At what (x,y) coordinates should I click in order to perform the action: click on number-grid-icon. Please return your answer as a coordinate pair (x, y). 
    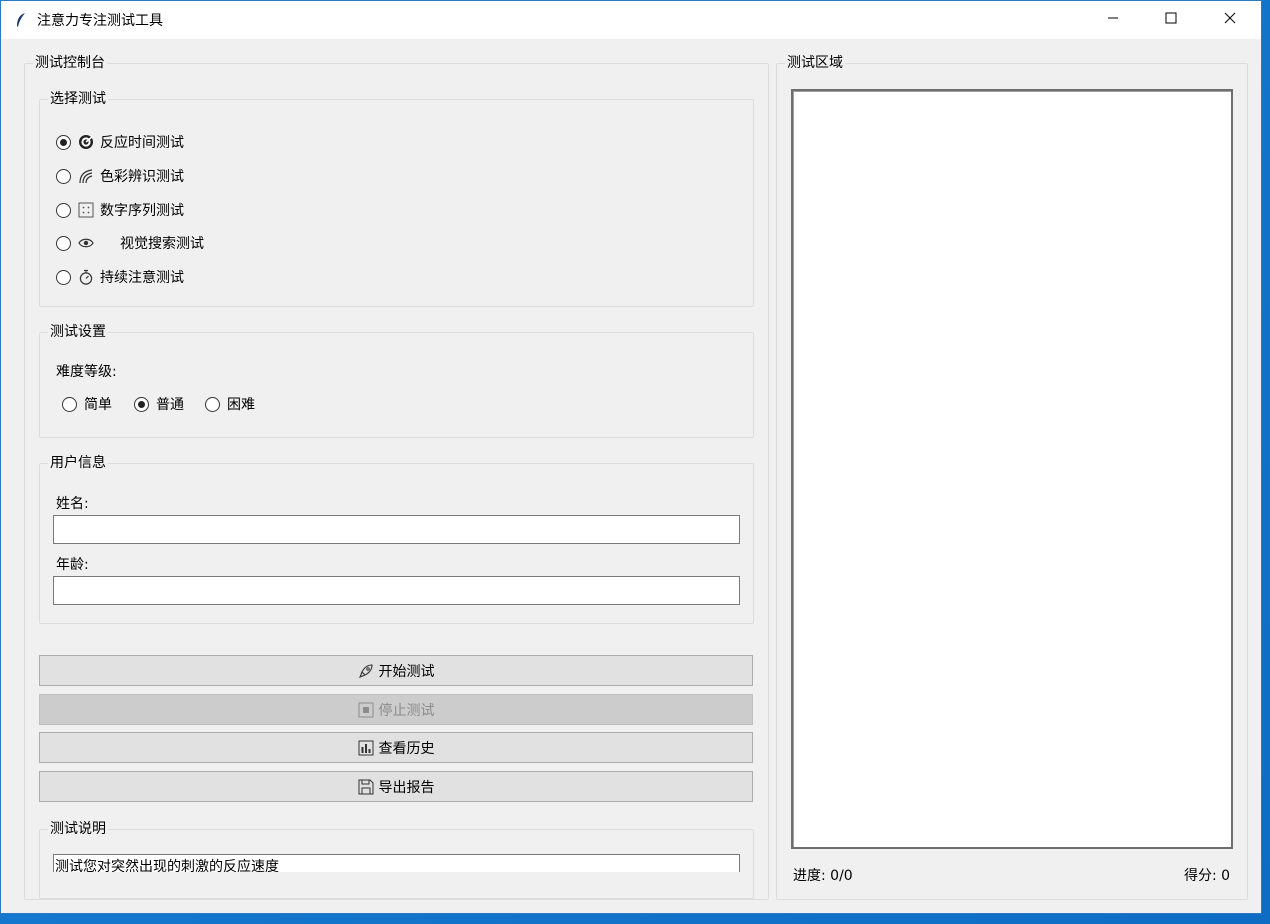
    Looking at the image, I should click on (86, 210).